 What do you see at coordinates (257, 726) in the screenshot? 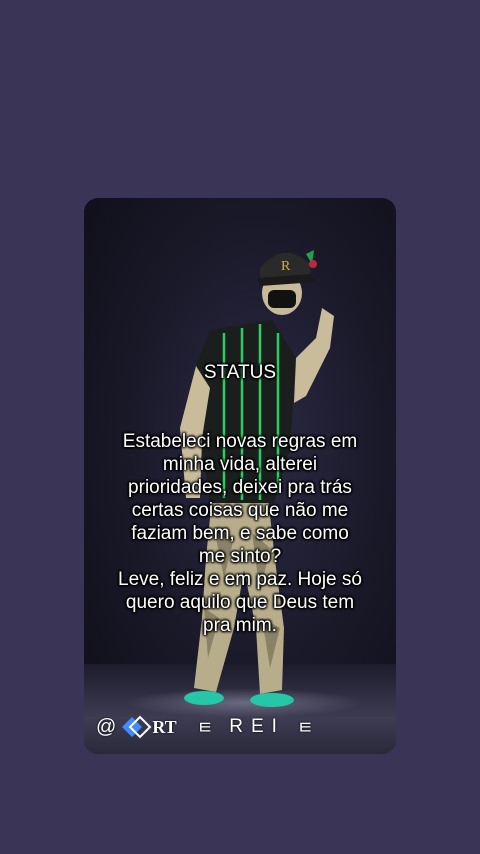
I see `watermark-name: REI` at bounding box center [257, 726].